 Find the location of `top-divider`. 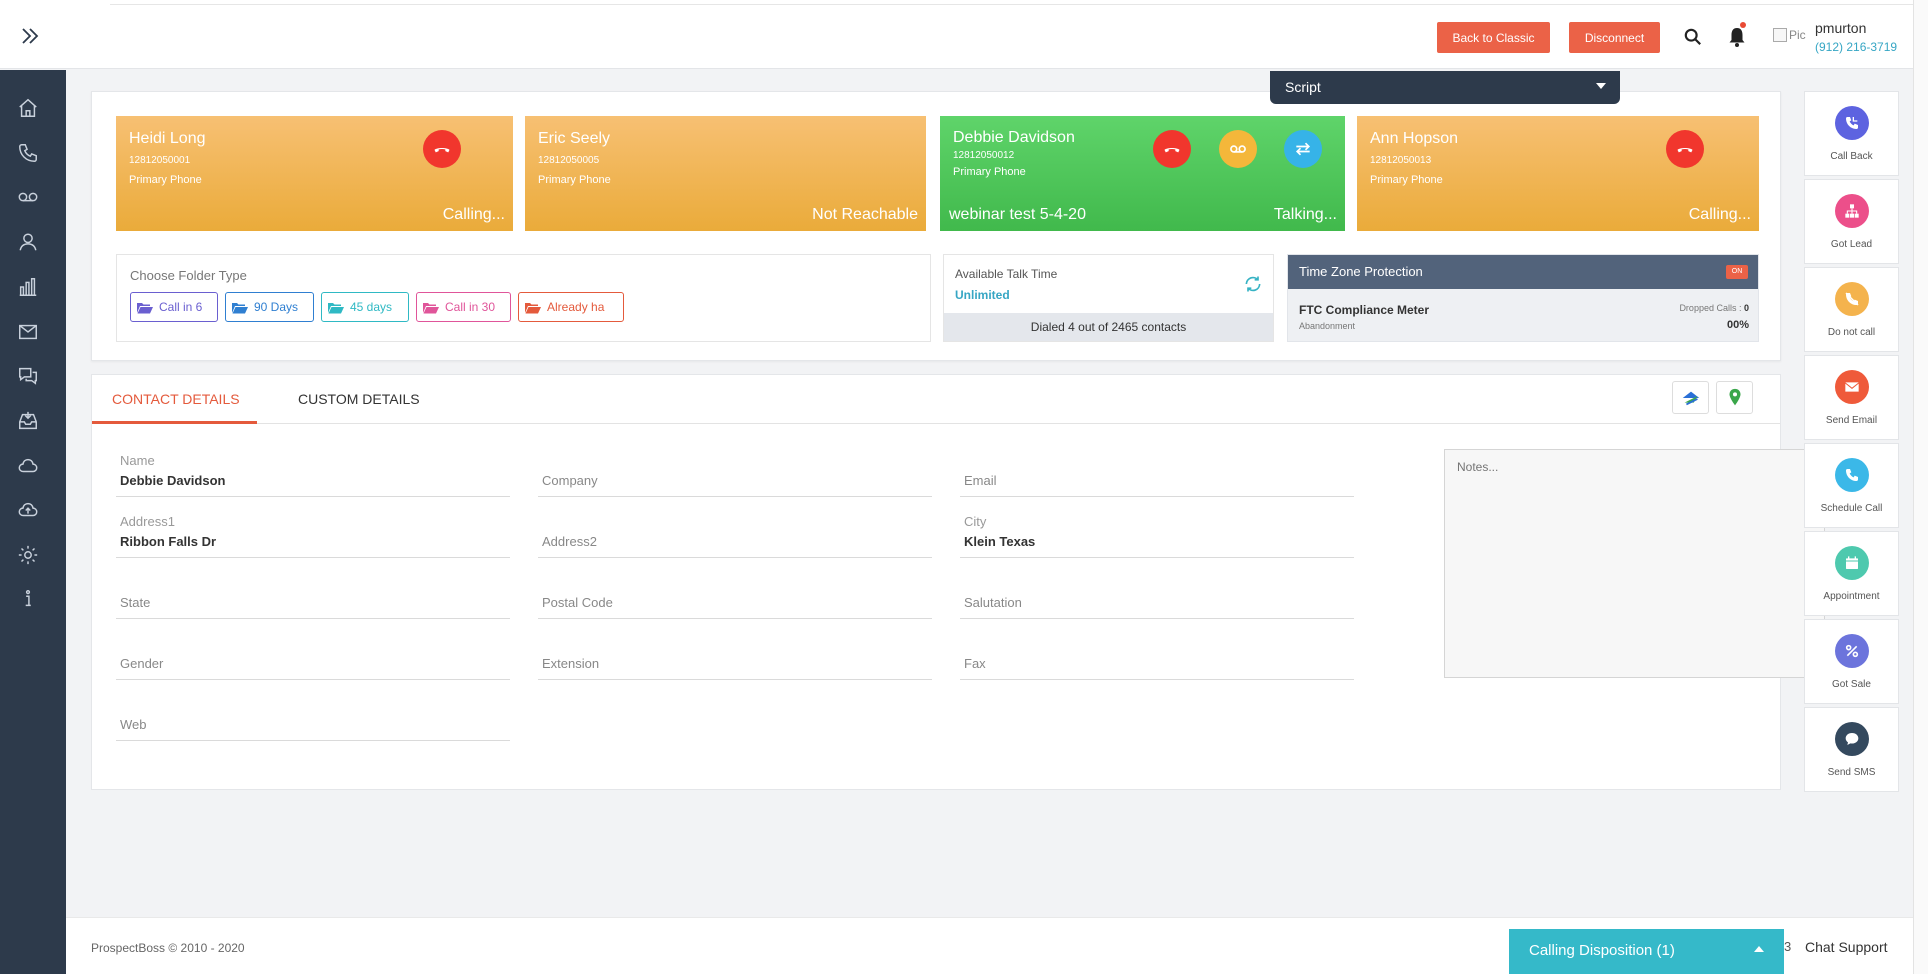

top-divider is located at coordinates (1011, 4).